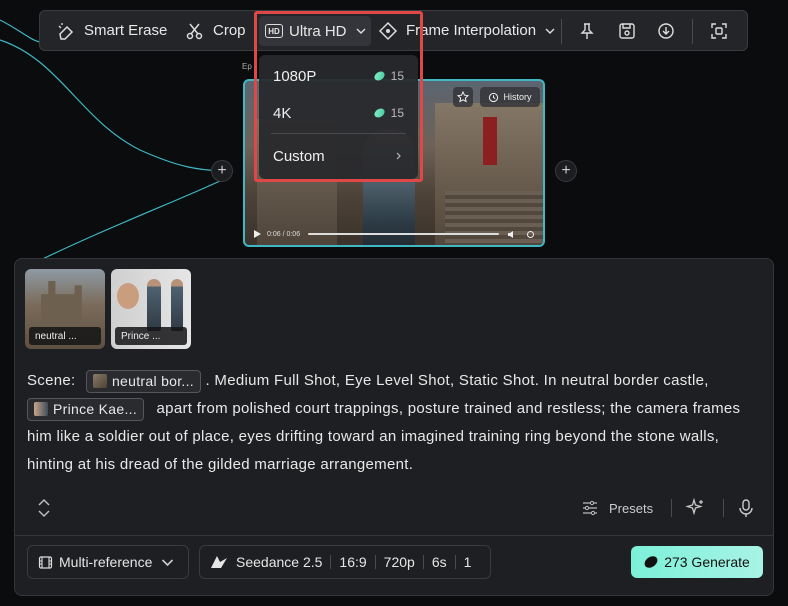  Describe the element at coordinates (338, 156) in the screenshot. I see `menu-item-custom: Custom` at that location.